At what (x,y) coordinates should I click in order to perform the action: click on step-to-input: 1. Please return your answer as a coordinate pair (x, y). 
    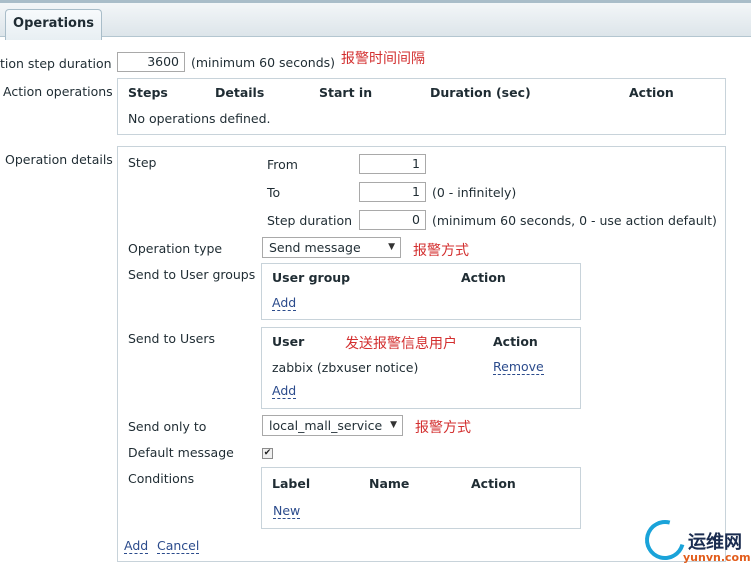
    Looking at the image, I should click on (392, 192).